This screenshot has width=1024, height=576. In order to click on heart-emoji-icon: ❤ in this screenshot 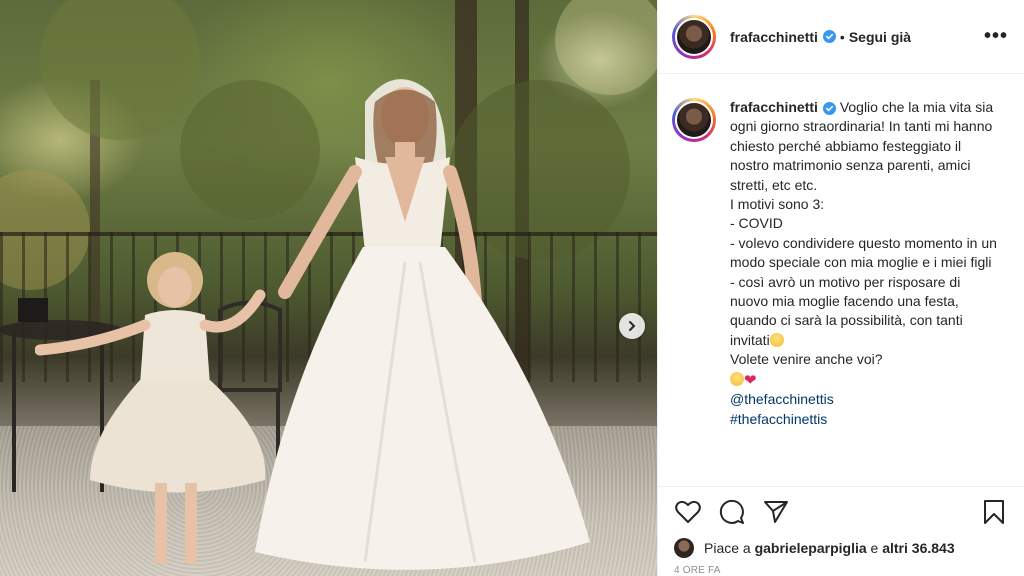, I will do `click(750, 380)`.